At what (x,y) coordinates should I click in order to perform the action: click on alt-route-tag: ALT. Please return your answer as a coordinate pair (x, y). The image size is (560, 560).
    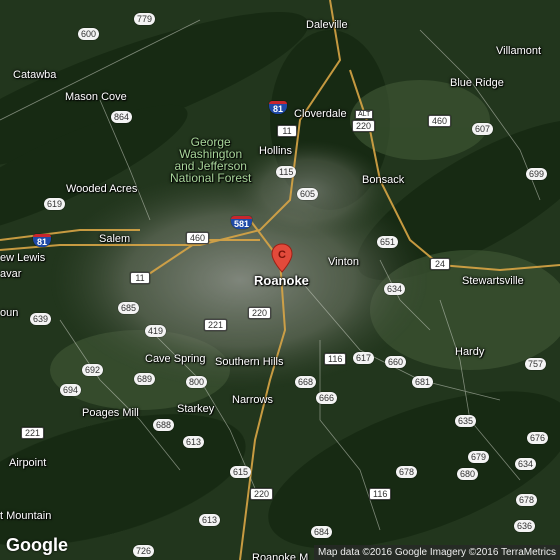
    Looking at the image, I should click on (364, 114).